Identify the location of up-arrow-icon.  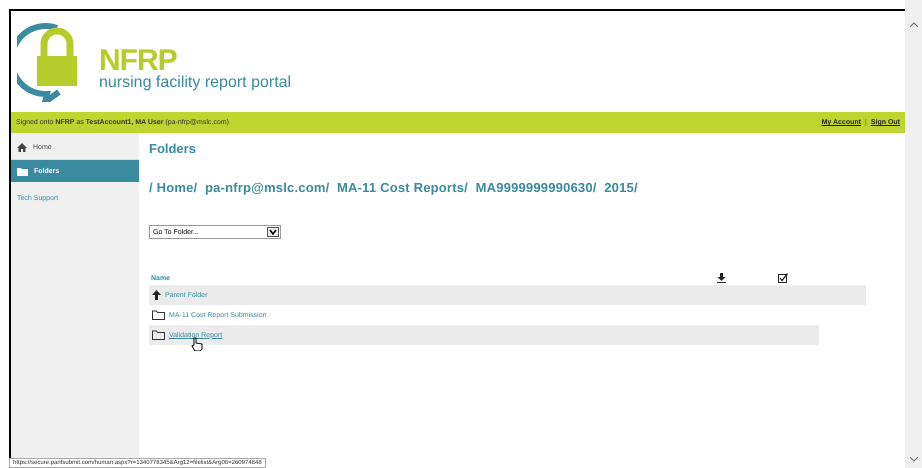
(156, 295).